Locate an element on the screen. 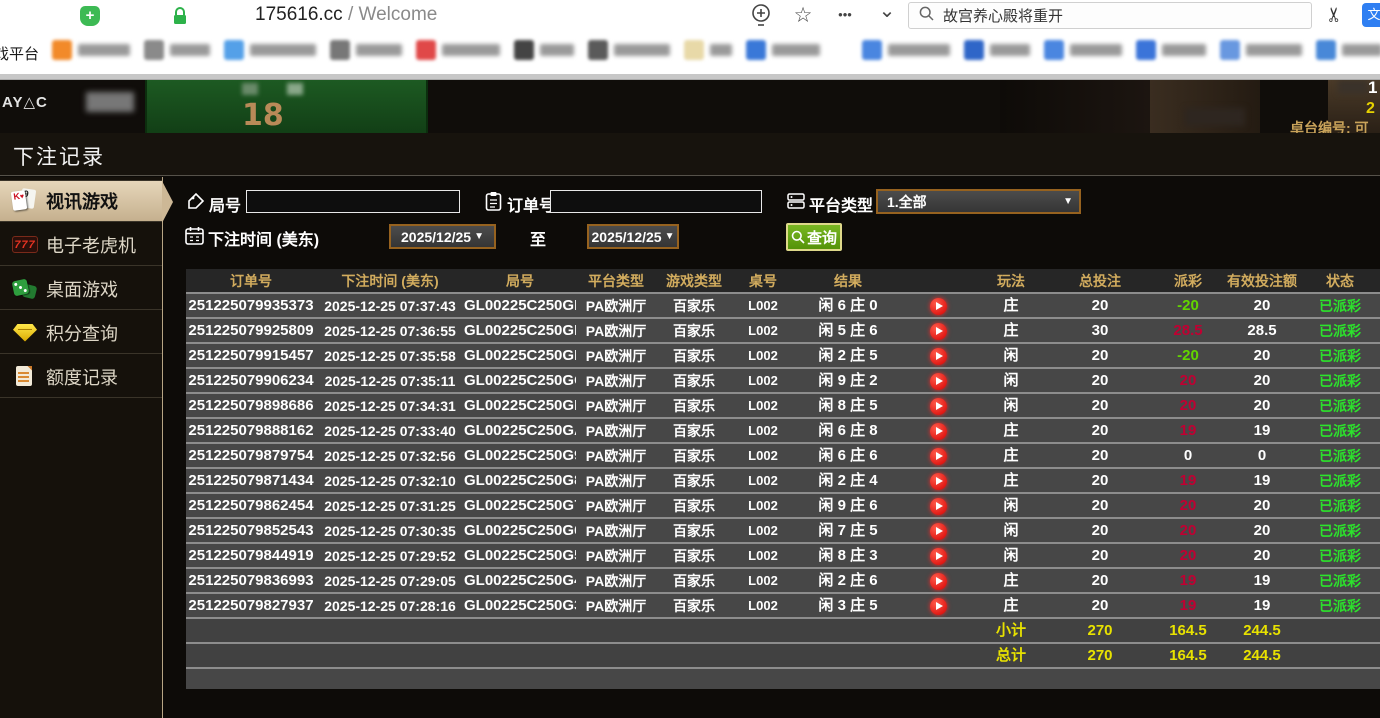  cell-valid-bet: 0 is located at coordinates (1262, 455).